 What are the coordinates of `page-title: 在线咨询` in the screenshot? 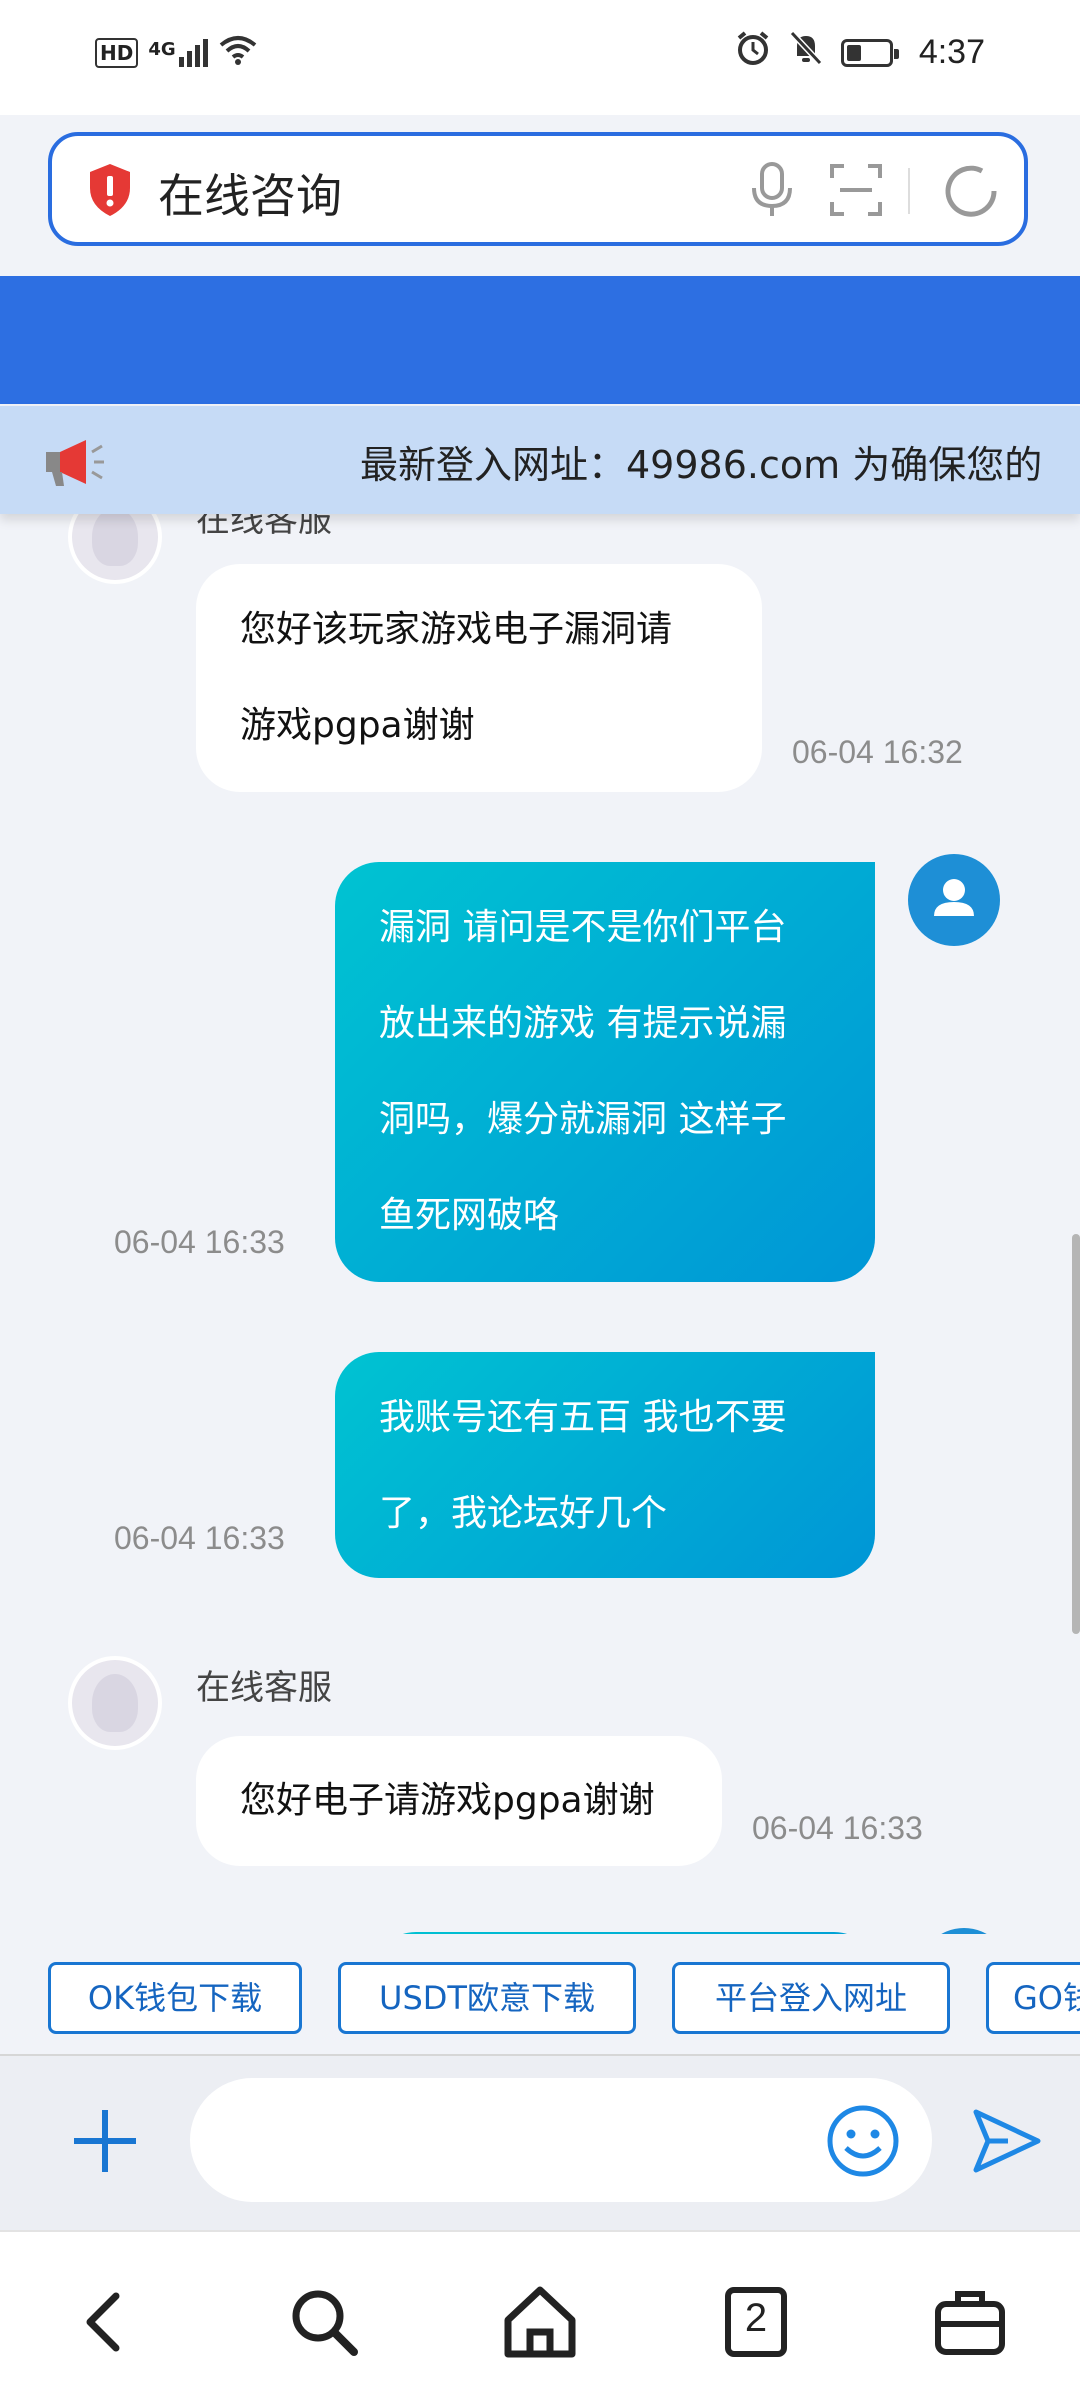 It's located at (250, 193).